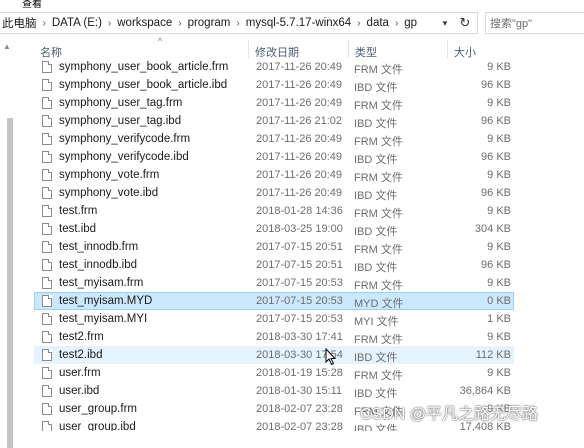 The height and width of the screenshot is (448, 584). What do you see at coordinates (274, 355) in the screenshot?
I see `file-row: test2.ibd 2018-03-30 17:54 IBD 文件 112 KB` at bounding box center [274, 355].